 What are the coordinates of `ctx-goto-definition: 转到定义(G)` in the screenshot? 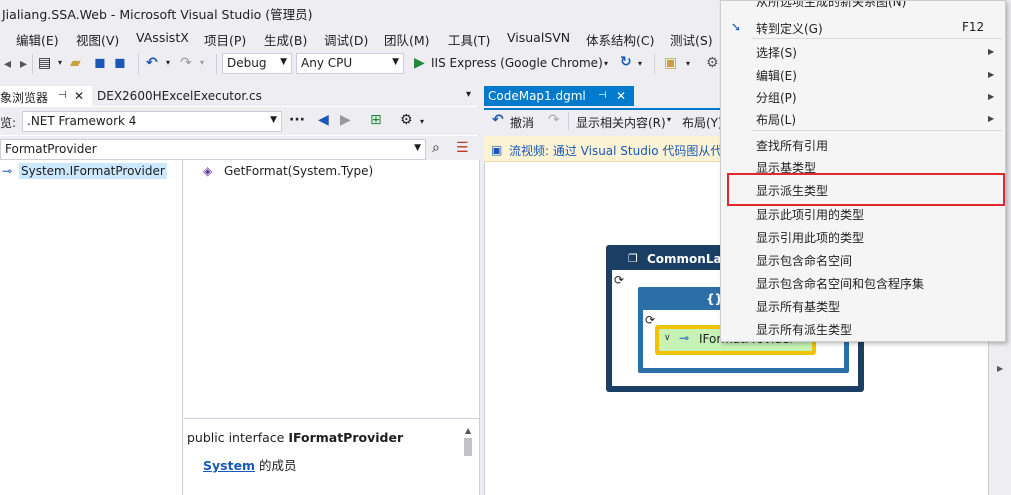 It's located at (789, 28).